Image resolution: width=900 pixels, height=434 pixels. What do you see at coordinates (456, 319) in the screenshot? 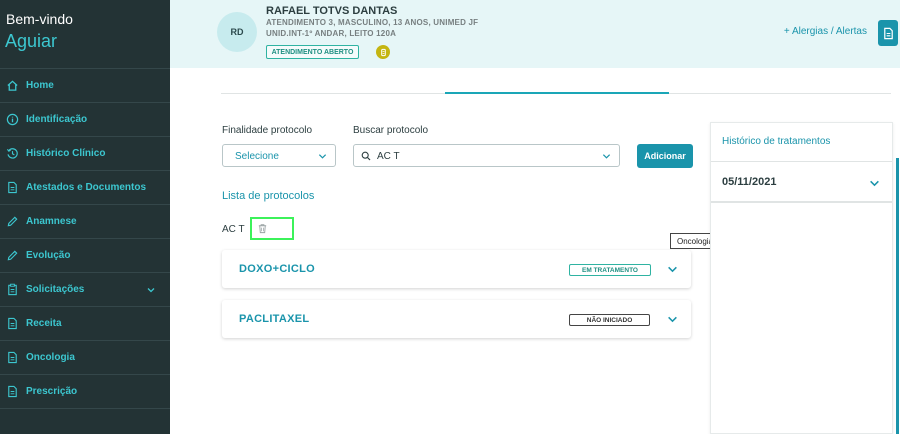
I see `protocol-card: PACLITAXEL NÃO INICIADO` at bounding box center [456, 319].